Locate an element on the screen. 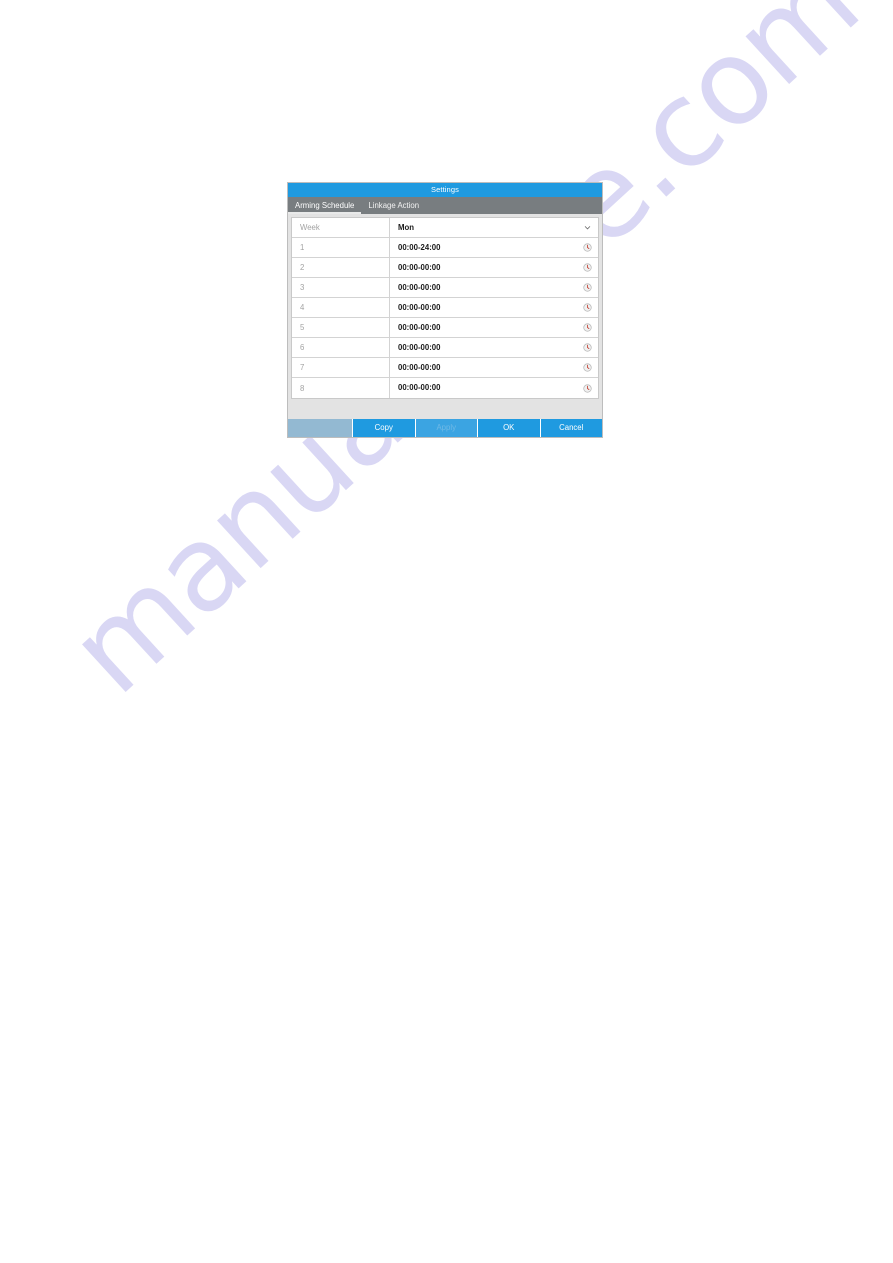 The width and height of the screenshot is (893, 1263). tab-linkage-action-label: Linkage Action is located at coordinates (394, 205).